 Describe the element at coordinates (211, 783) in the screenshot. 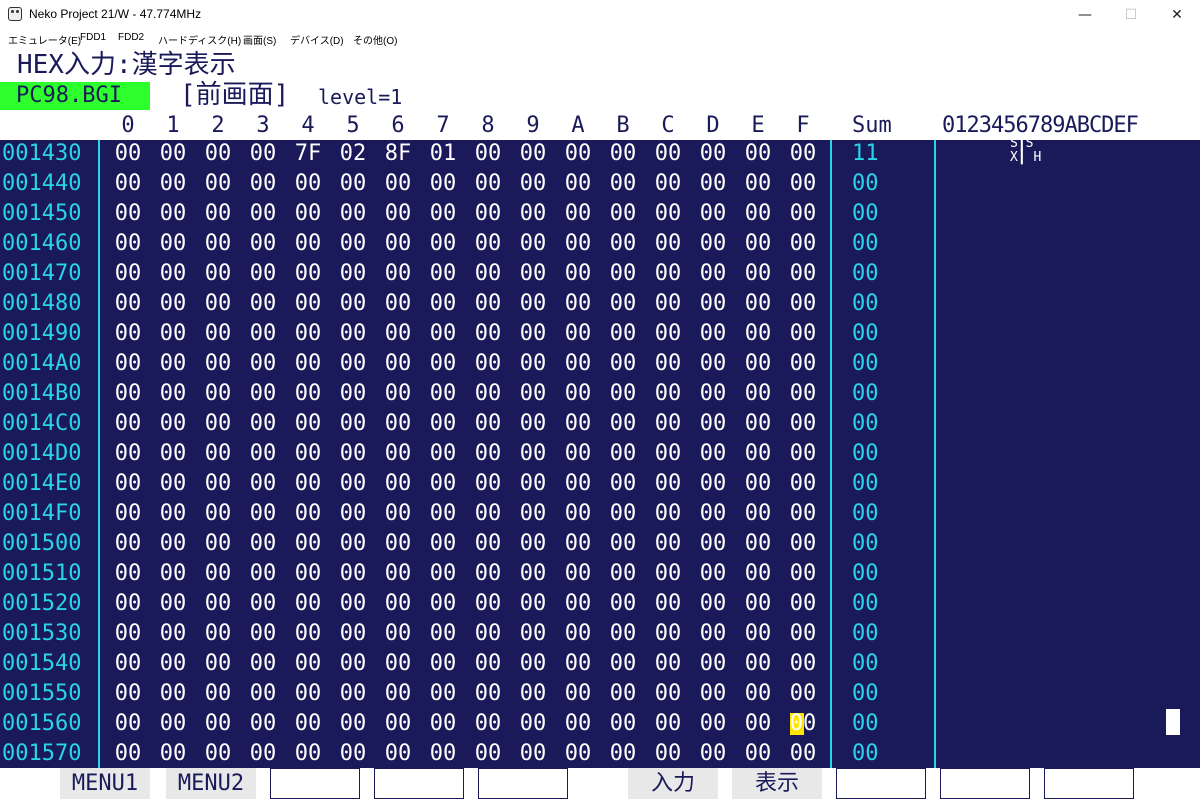

I see `function-key-2: MENU2` at that location.